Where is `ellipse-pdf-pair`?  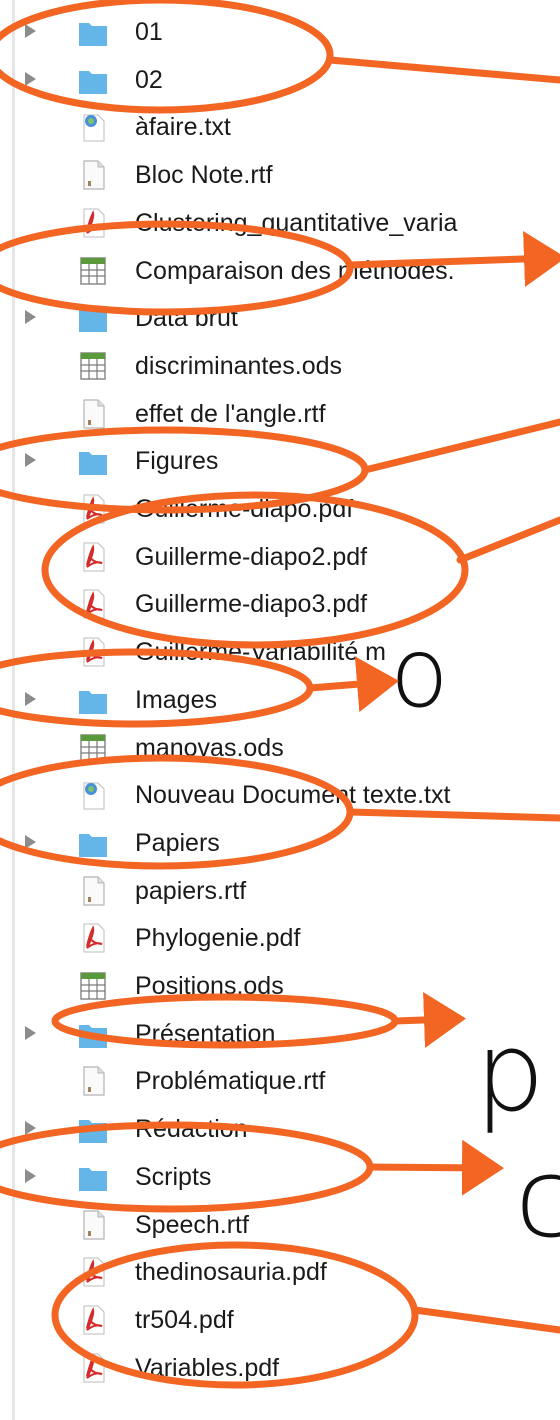 ellipse-pdf-pair is located at coordinates (235, 1315).